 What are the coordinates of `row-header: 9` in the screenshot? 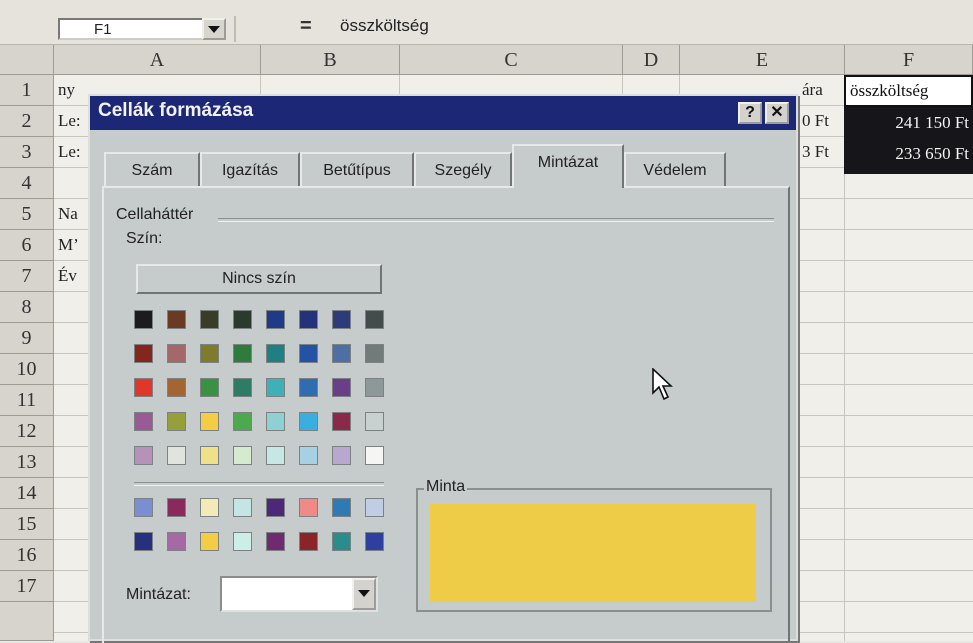 It's located at (27, 338).